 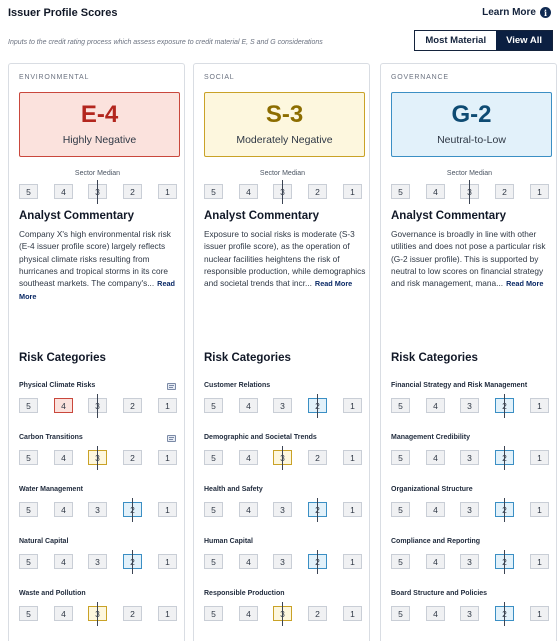 What do you see at coordinates (545, 12) in the screenshot?
I see `info-icon: i` at bounding box center [545, 12].